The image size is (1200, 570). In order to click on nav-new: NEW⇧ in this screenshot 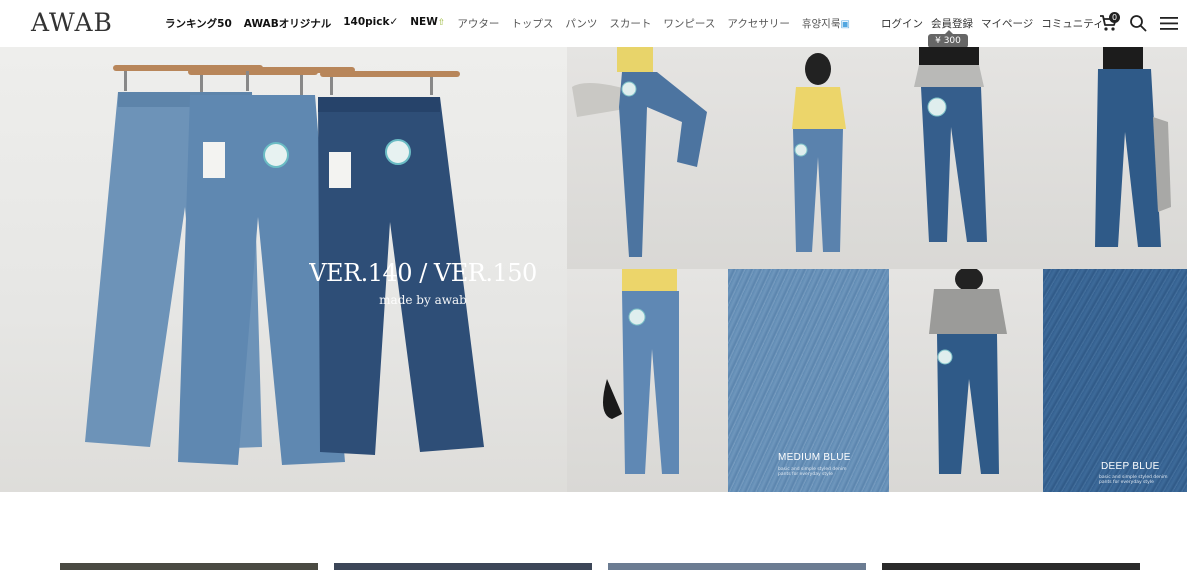, I will do `click(427, 23)`.